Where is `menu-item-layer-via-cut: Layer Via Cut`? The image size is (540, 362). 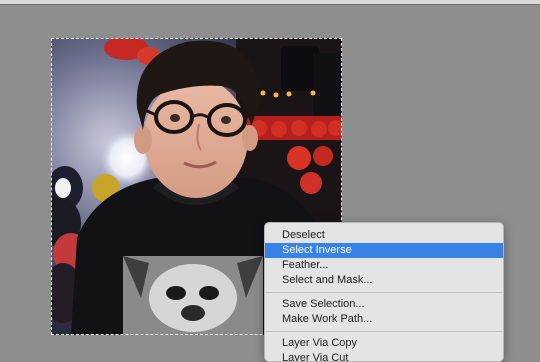 menu-item-layer-via-cut: Layer Via Cut is located at coordinates (384, 356).